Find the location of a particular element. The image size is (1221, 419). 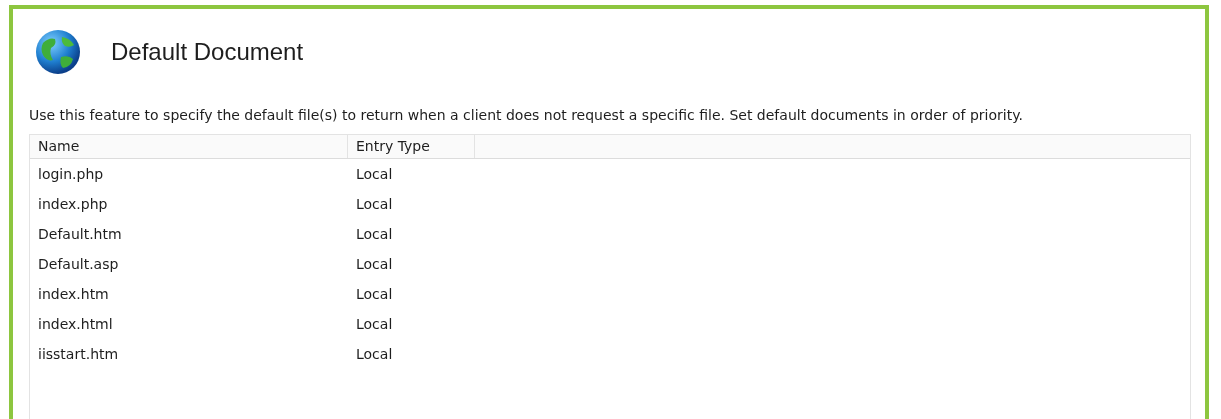

page-title: Default Document is located at coordinates (207, 52).